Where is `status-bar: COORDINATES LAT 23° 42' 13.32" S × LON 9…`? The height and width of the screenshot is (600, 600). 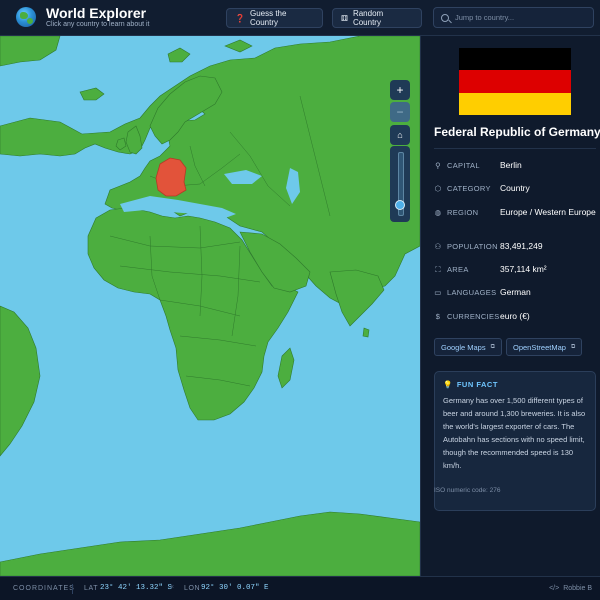 status-bar: COORDINATES LAT 23° 42' 13.32" S × LON 9… is located at coordinates (300, 588).